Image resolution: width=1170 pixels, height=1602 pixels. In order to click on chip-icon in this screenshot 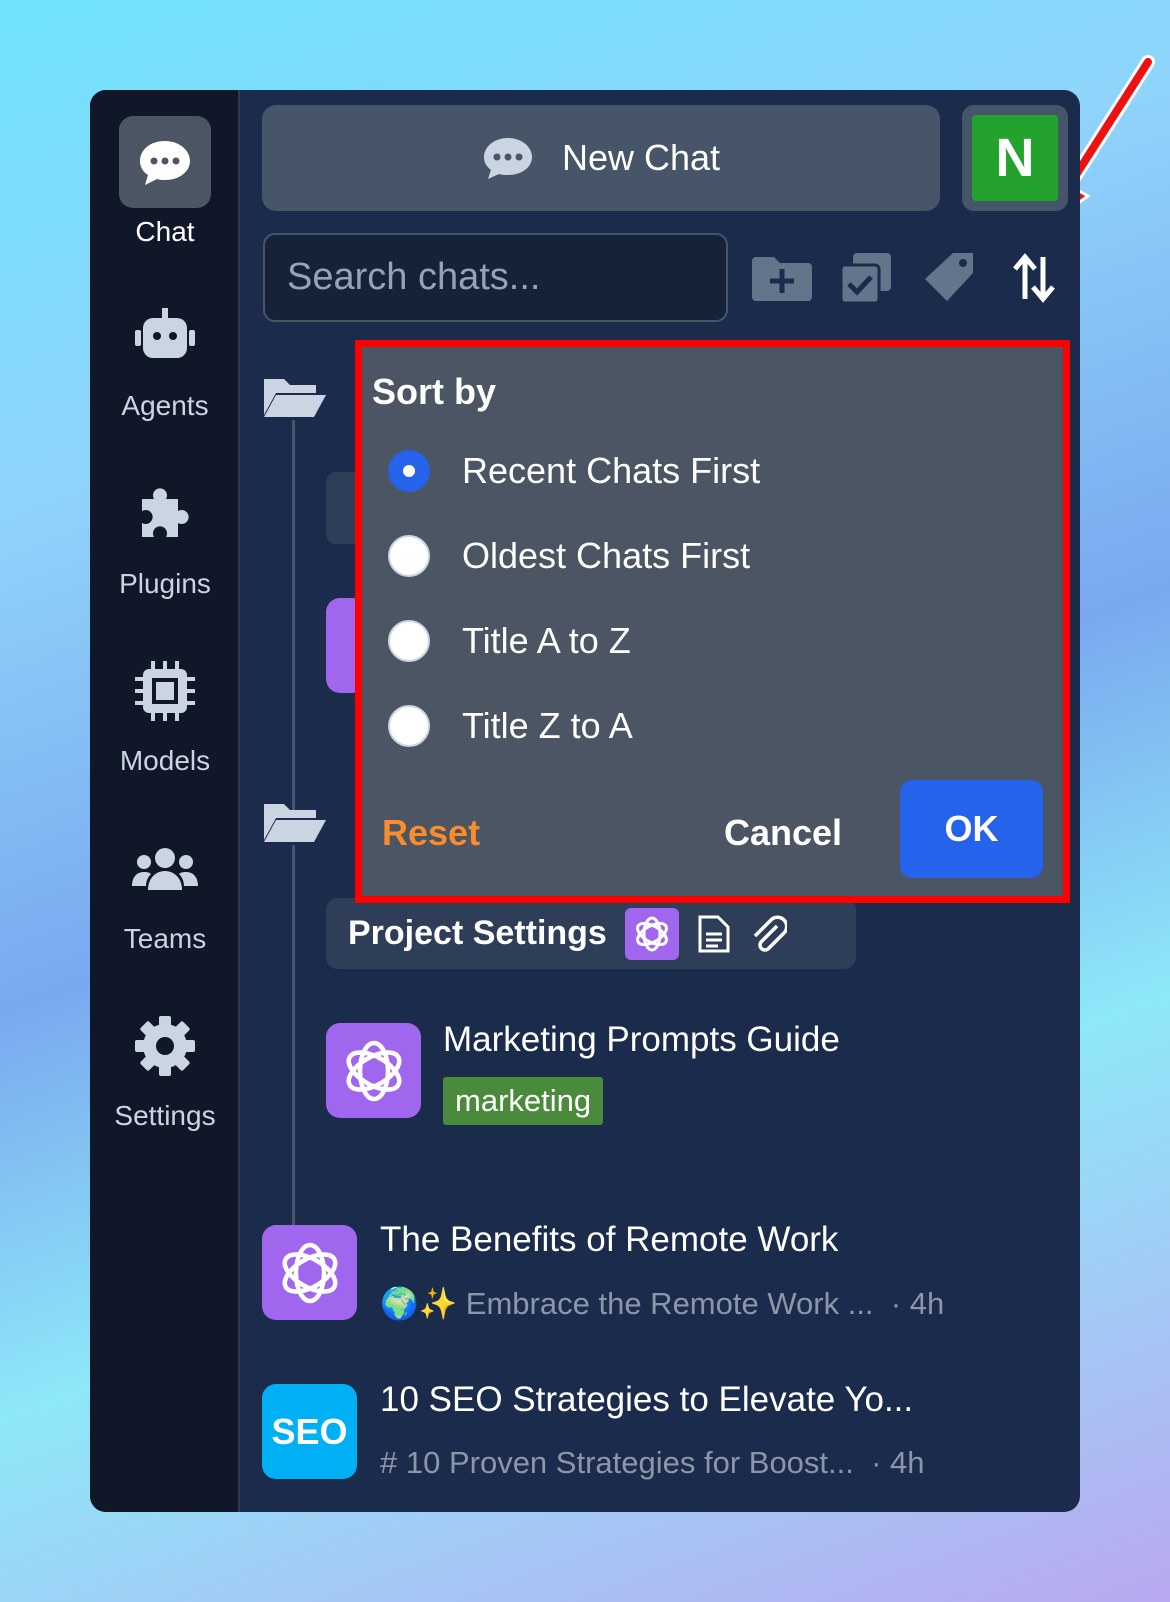, I will do `click(165, 691)`.